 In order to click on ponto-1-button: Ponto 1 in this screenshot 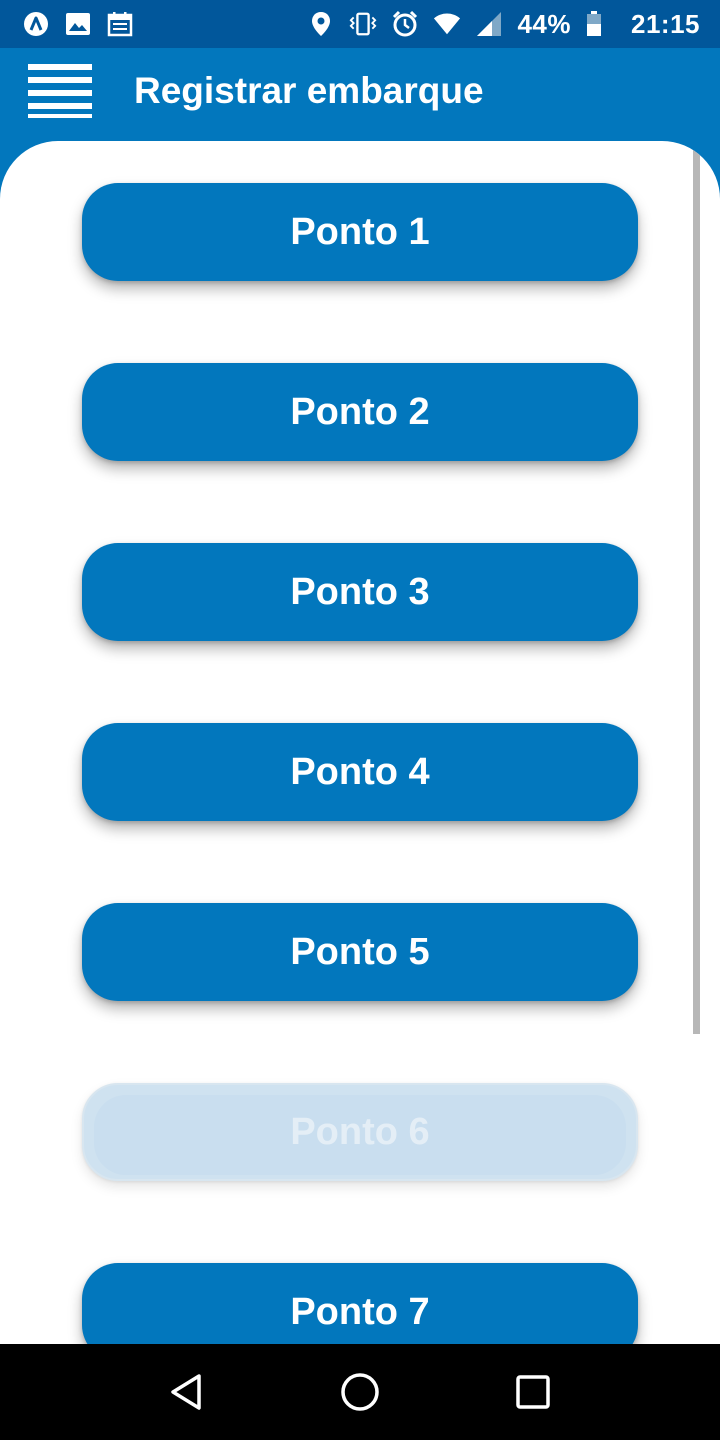, I will do `click(360, 232)`.